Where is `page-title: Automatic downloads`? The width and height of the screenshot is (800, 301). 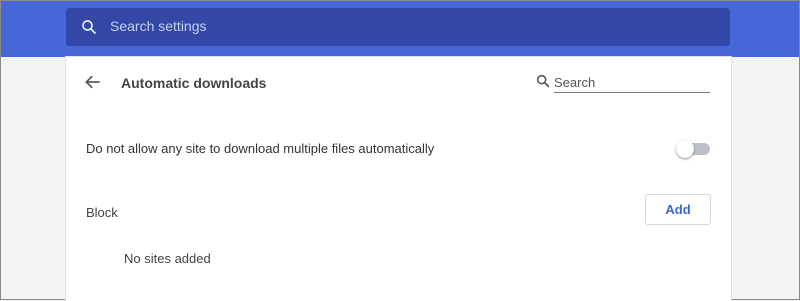
page-title: Automatic downloads is located at coordinates (194, 83).